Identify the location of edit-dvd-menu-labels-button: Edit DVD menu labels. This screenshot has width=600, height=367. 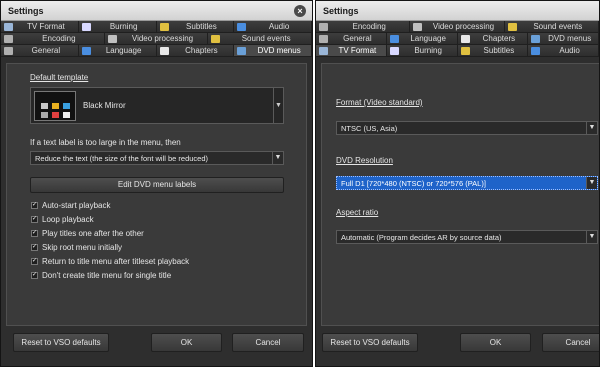
(157, 185).